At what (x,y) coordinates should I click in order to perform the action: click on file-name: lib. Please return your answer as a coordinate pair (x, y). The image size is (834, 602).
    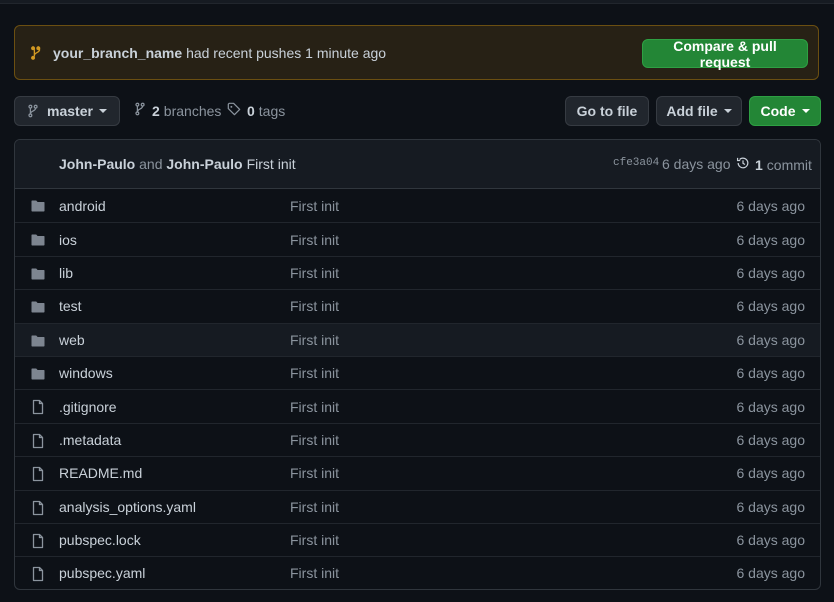
    Looking at the image, I should click on (66, 273).